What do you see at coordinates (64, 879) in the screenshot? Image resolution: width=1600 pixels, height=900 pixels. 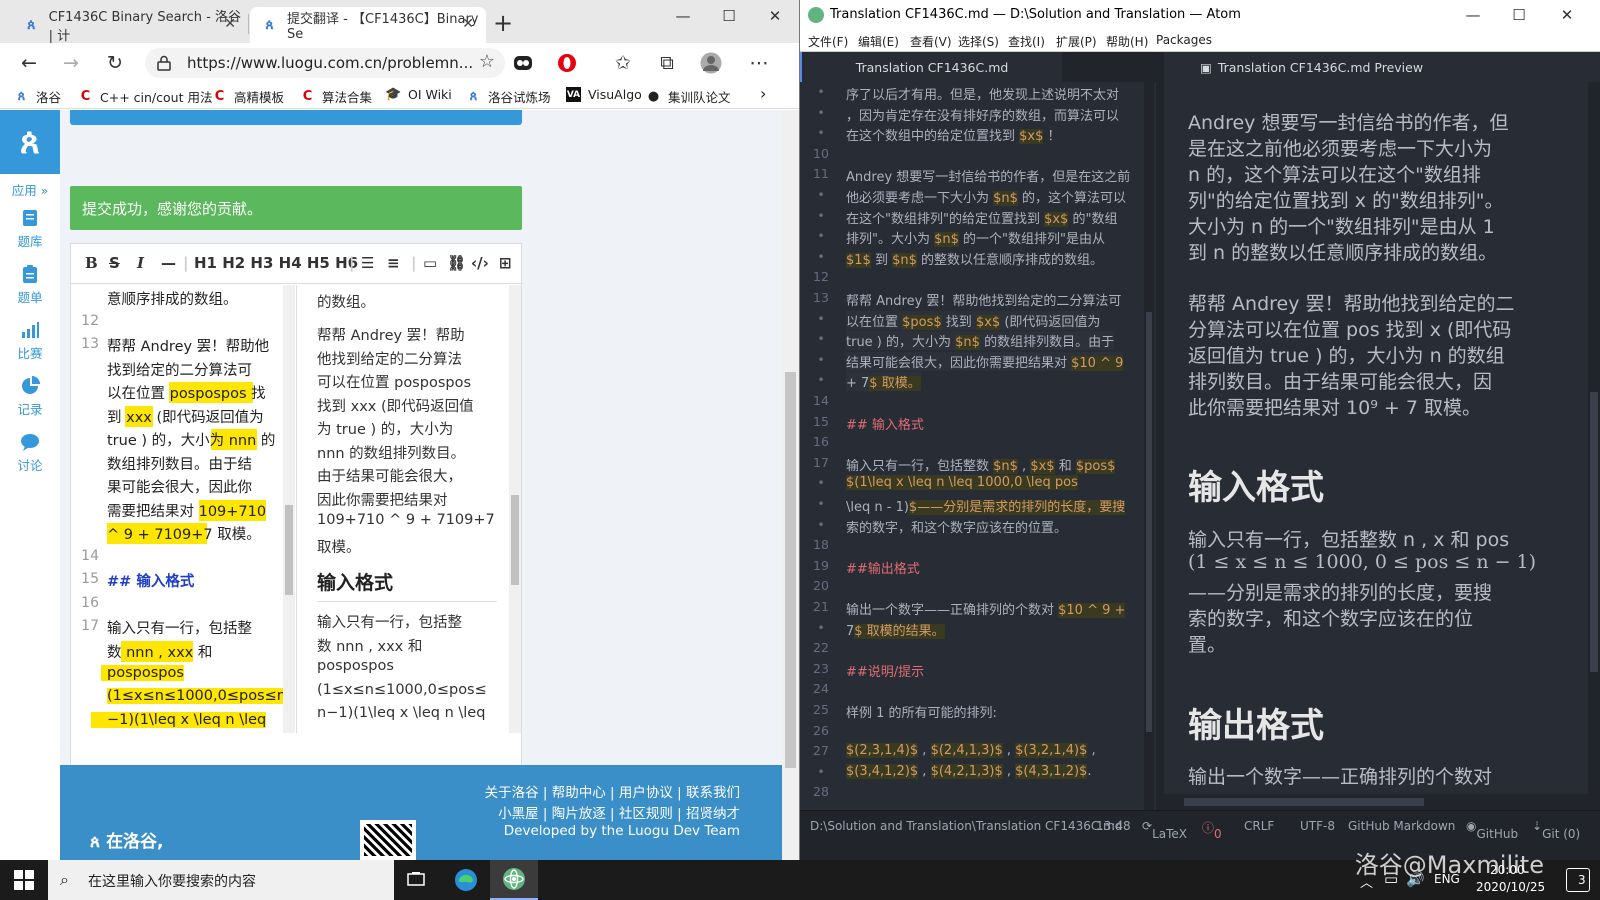 I see `search-icon: ⌕` at bounding box center [64, 879].